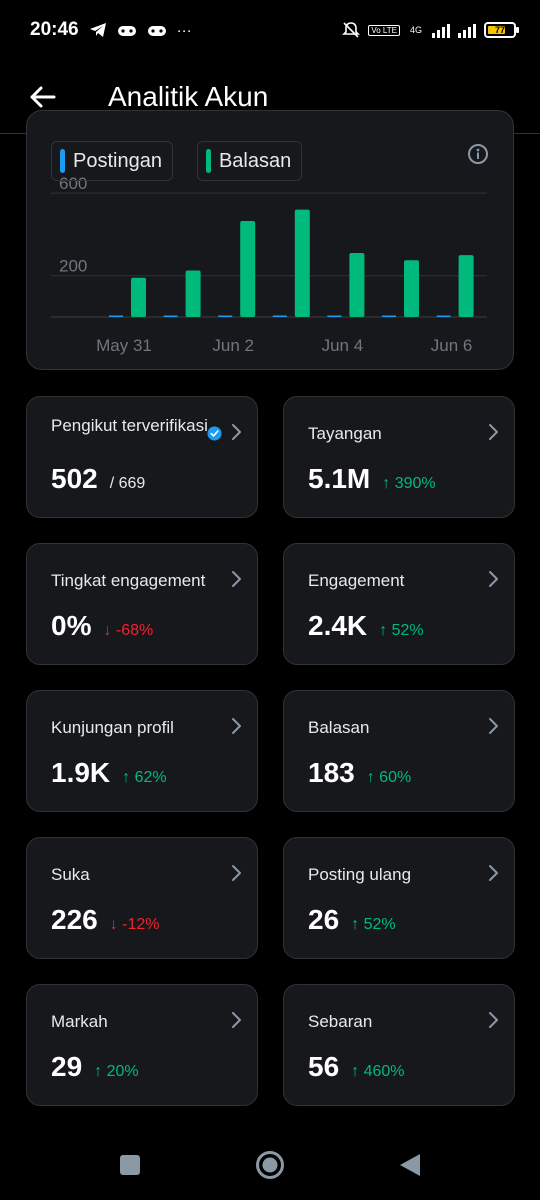 Image resolution: width=540 pixels, height=1200 pixels. I want to click on metric-value: 56, so click(324, 1066).